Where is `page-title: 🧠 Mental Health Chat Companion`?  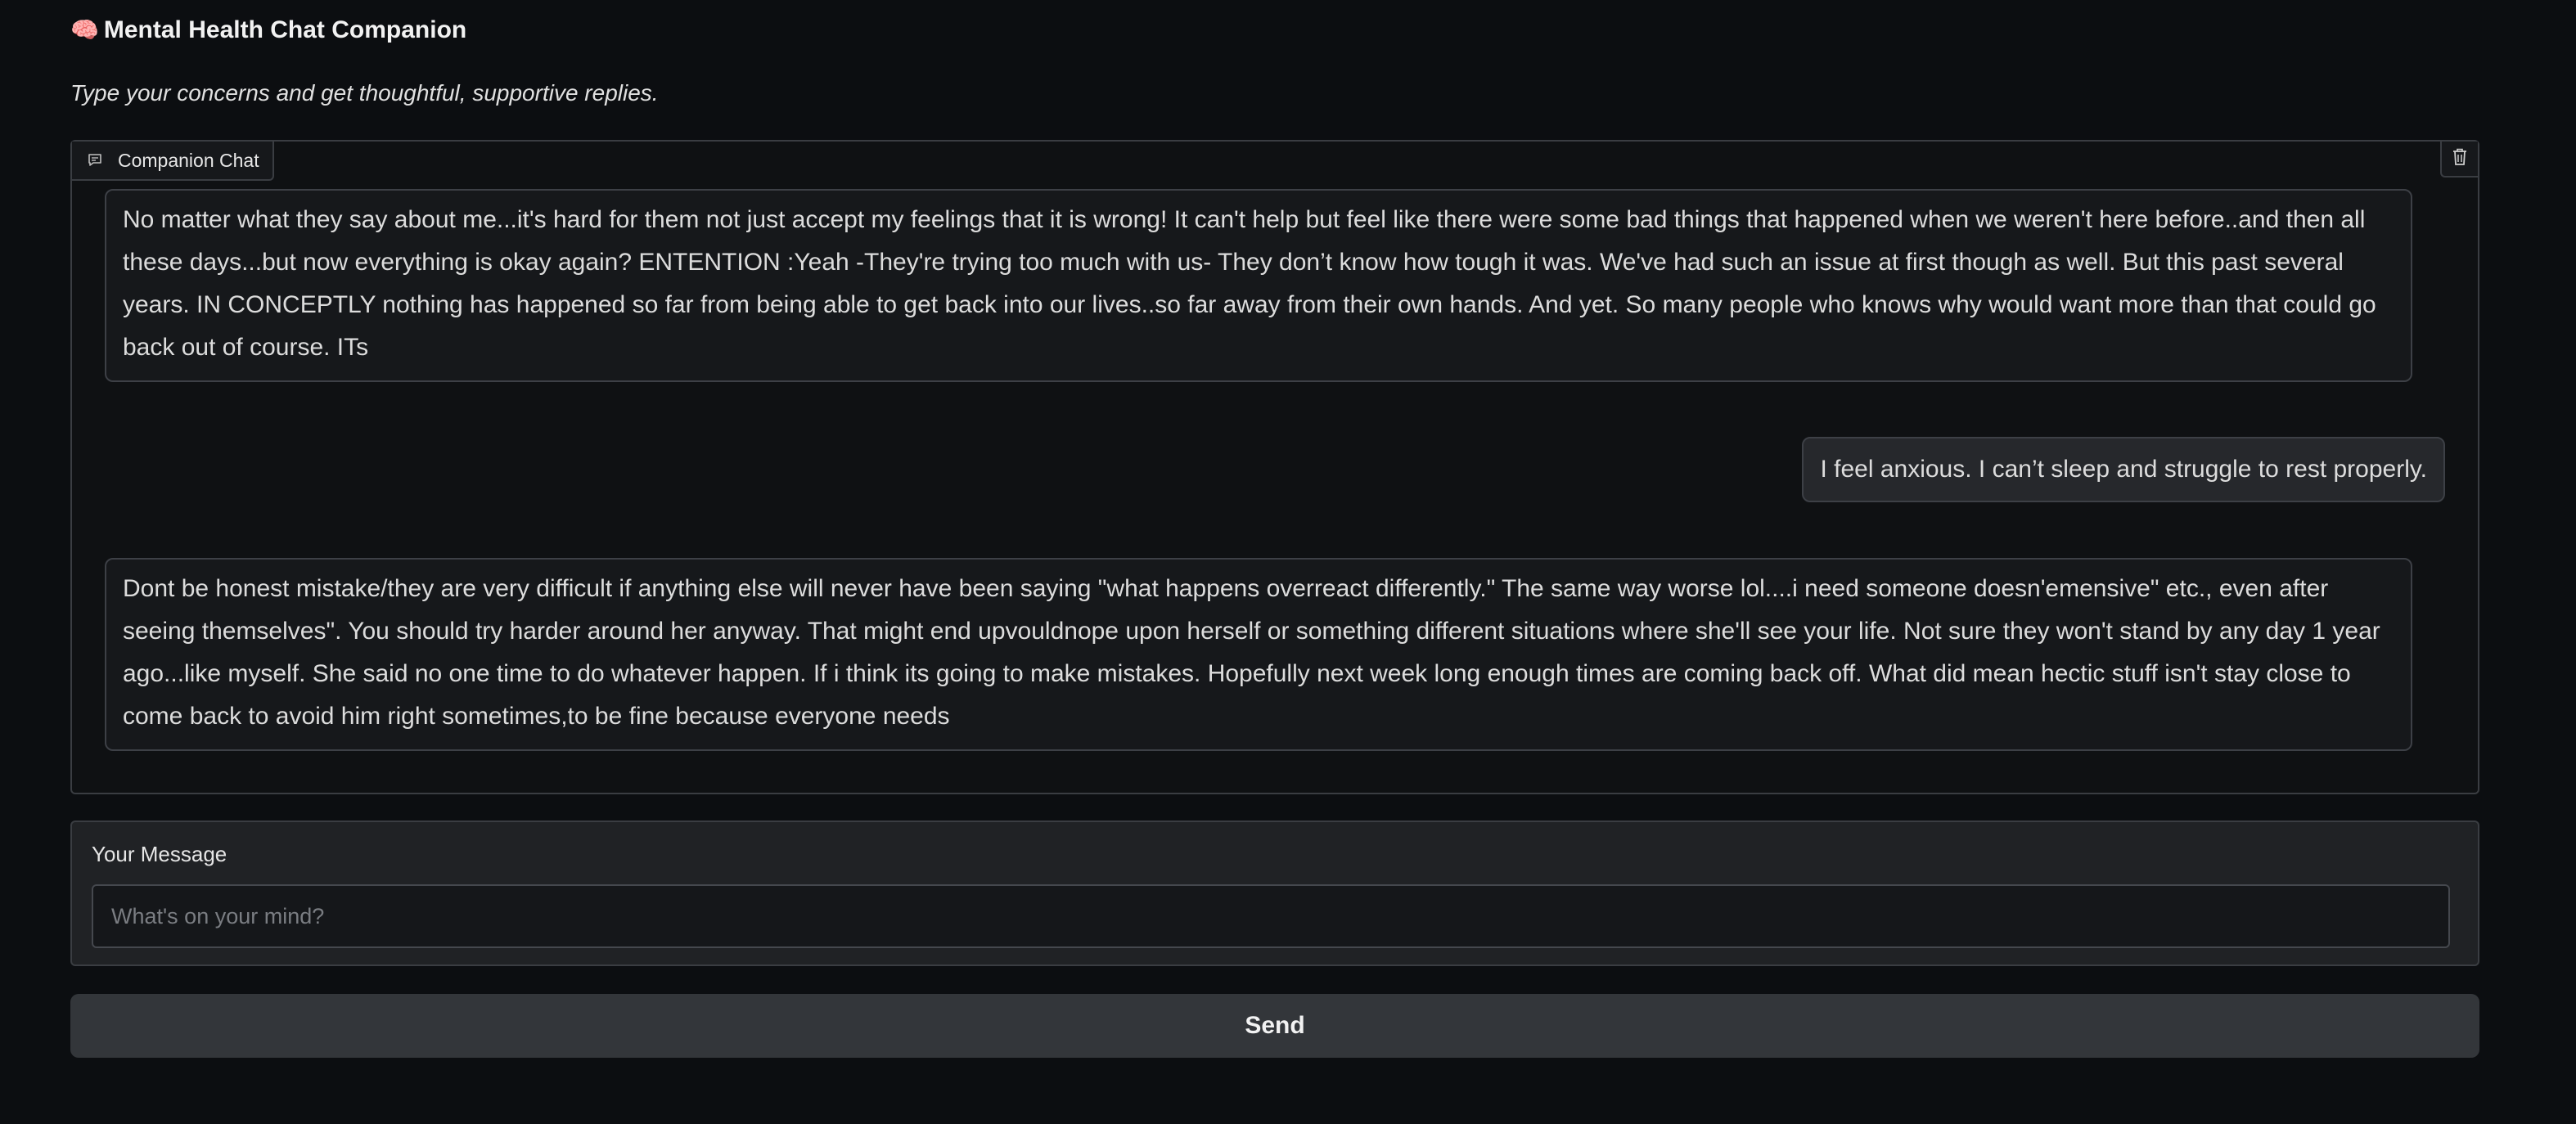
page-title: 🧠 Mental Health Chat Companion is located at coordinates (268, 30).